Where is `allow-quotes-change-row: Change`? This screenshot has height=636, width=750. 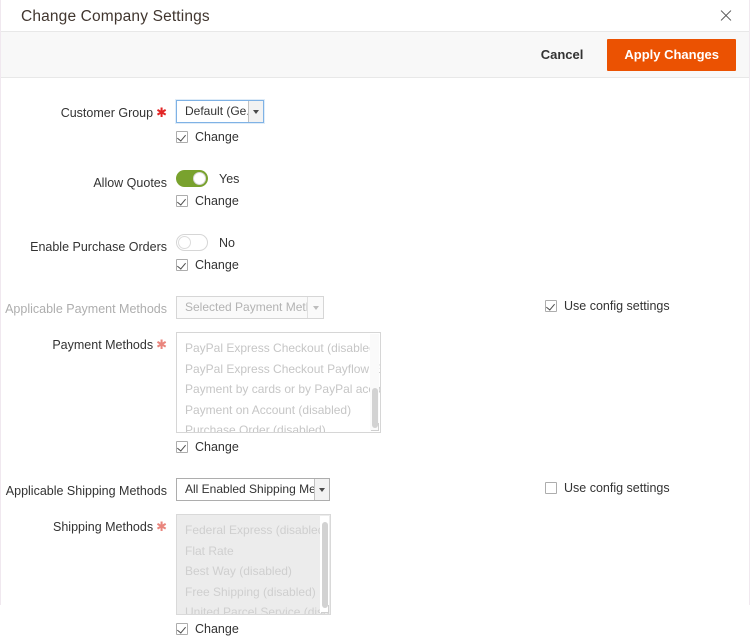
allow-quotes-change-row: Change is located at coordinates (462, 201).